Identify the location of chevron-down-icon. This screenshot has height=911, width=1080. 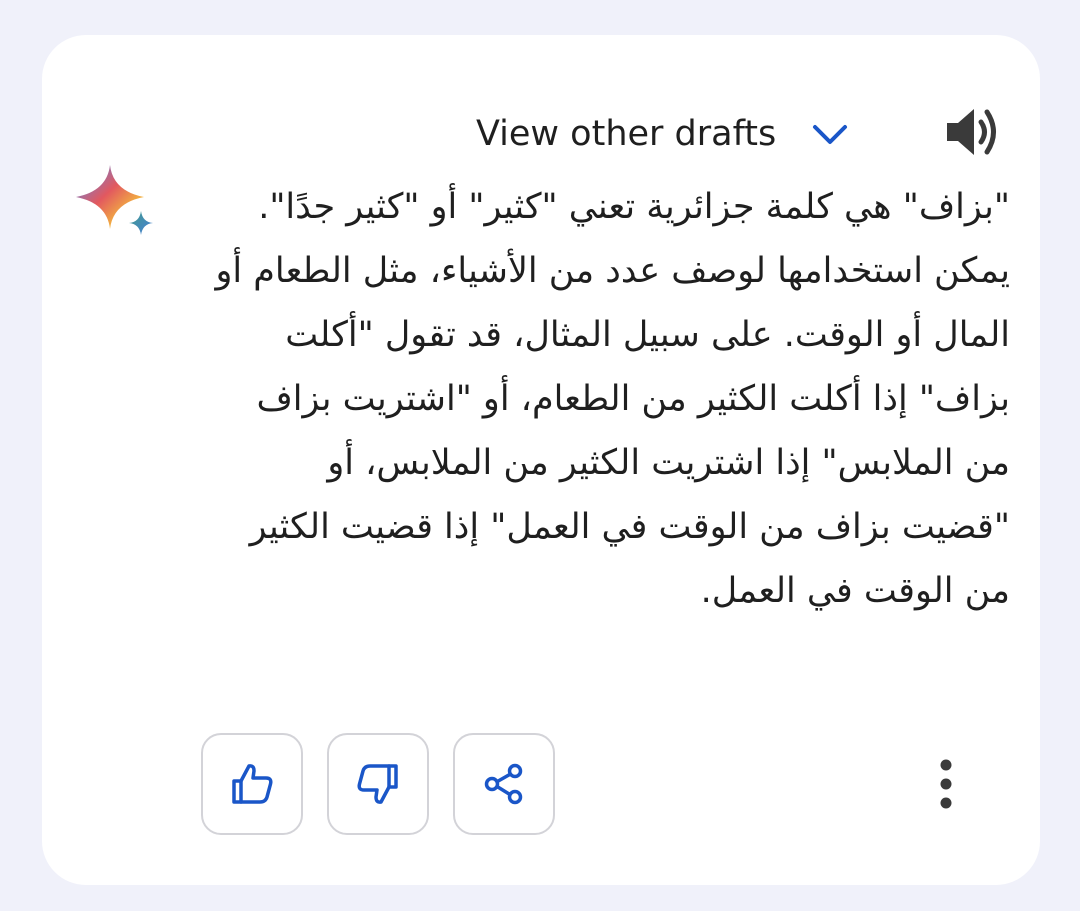
(830, 134).